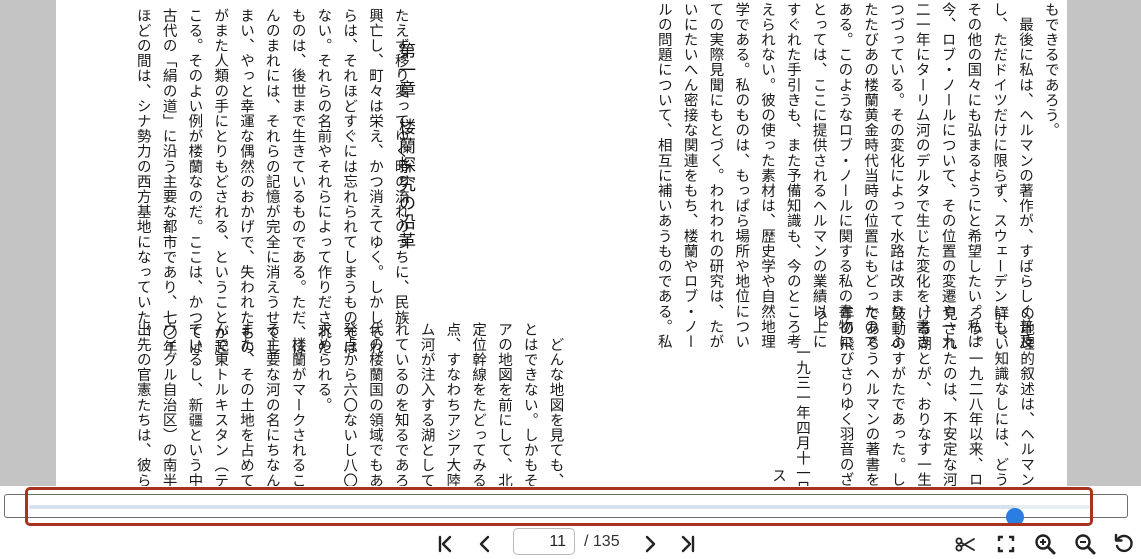 The height and width of the screenshot is (559, 1141). Describe the element at coordinates (845, 396) in the screenshot. I see `text-column: 年の飛びさりゆく羽音のざわめき` at that location.